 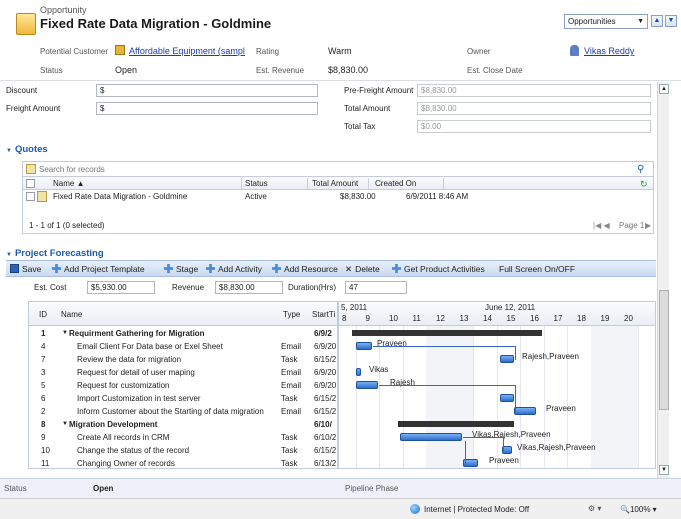 What do you see at coordinates (9, 255) in the screenshot?
I see `collapse-triangle-icon: ▼` at bounding box center [9, 255].